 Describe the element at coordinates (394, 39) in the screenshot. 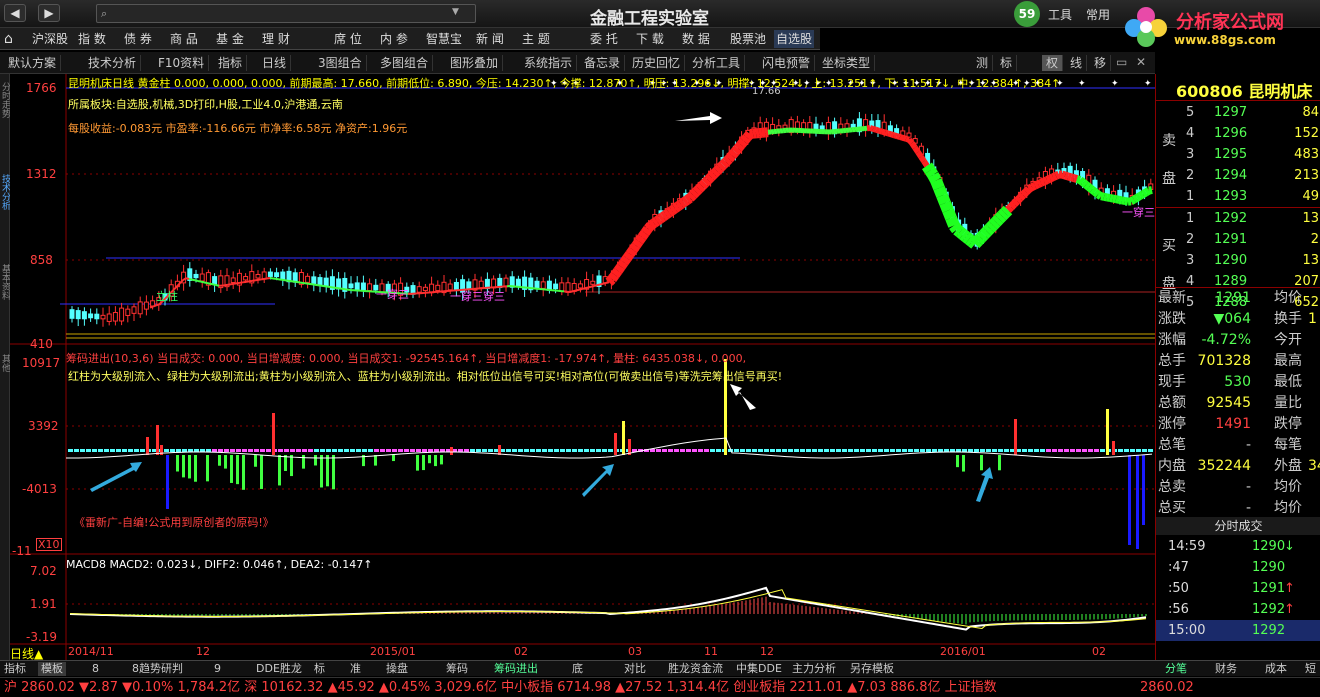

I see `menu-item: 内 参` at that location.